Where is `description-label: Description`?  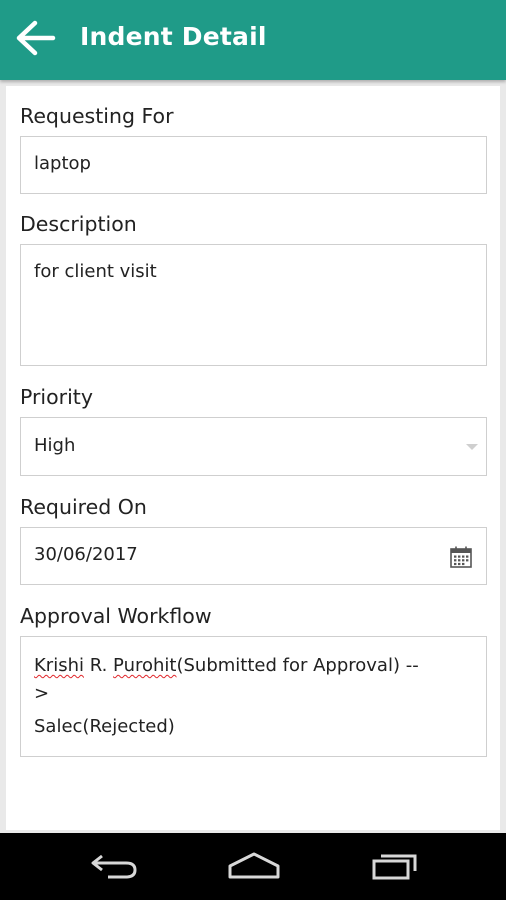
description-label: Description is located at coordinates (78, 224).